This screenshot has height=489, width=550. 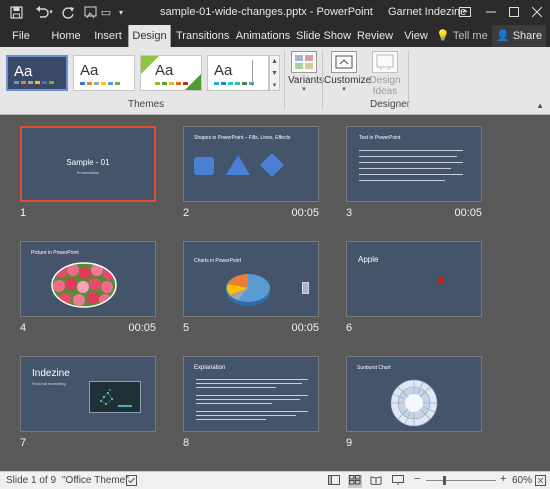 I want to click on slide-number: 7, so click(x=23, y=443).